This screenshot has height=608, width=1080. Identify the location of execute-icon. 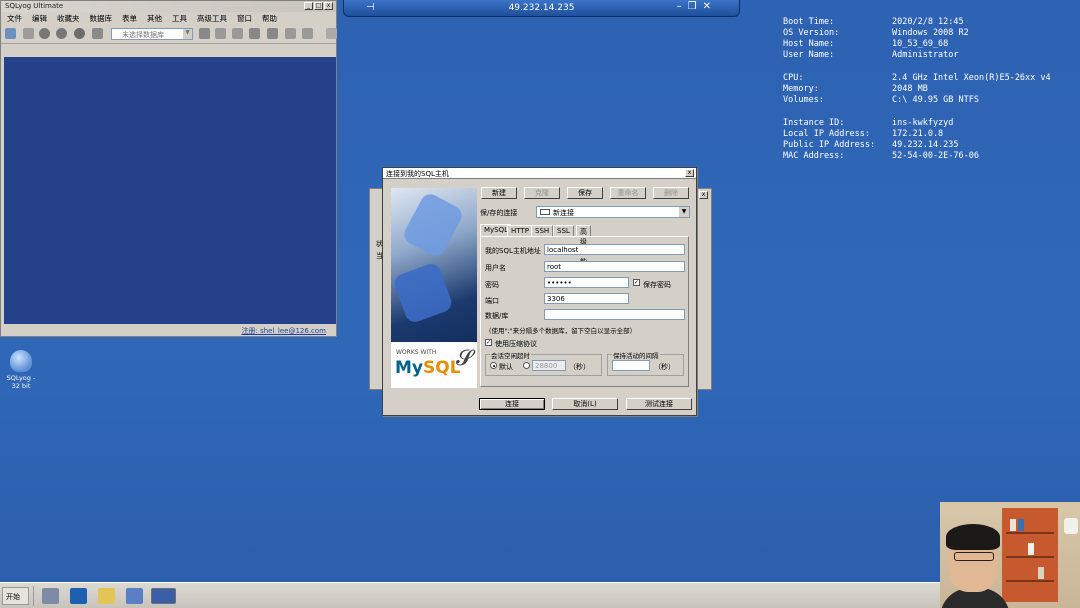
(44, 33).